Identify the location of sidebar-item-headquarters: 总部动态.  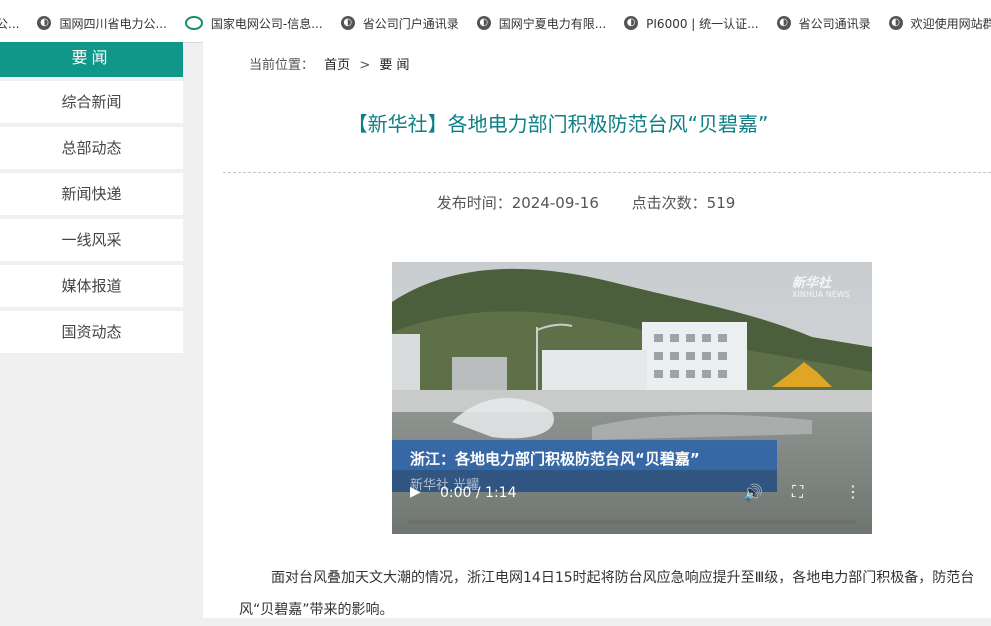
(91, 148).